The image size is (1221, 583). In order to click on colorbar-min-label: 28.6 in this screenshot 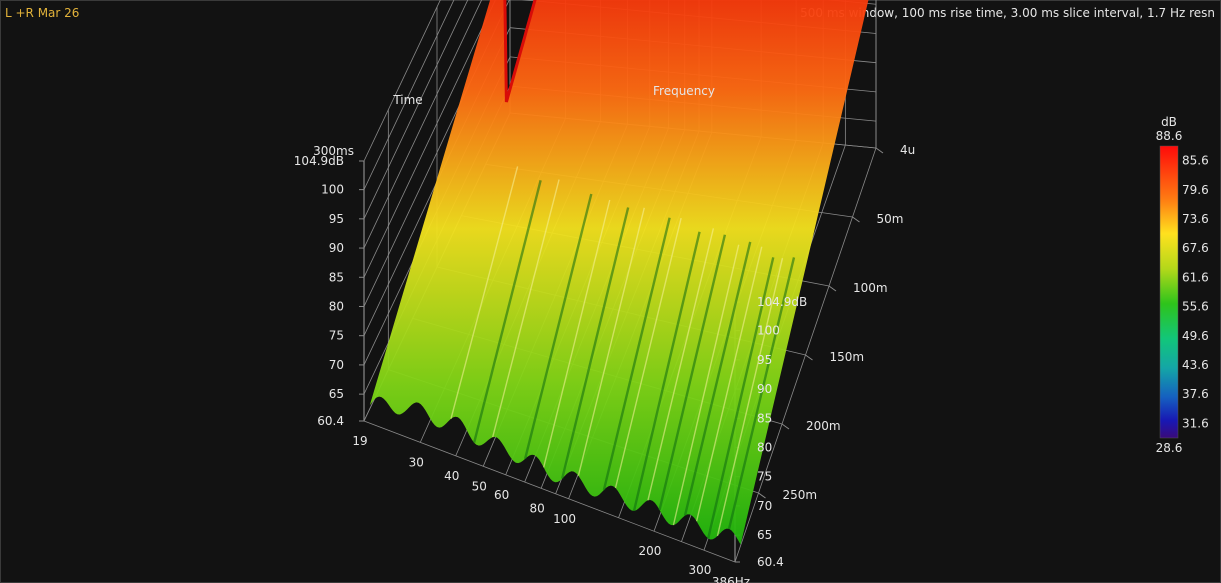, I will do `click(1169, 448)`.